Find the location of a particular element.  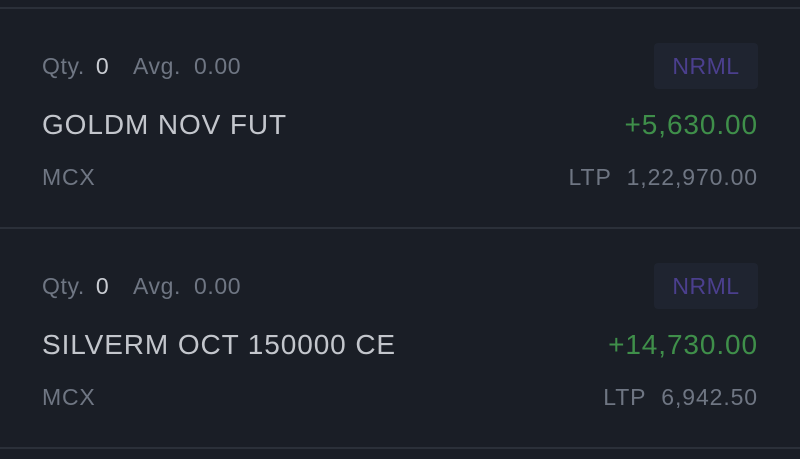

ltp-line: LTP 6,942.50 is located at coordinates (680, 397).